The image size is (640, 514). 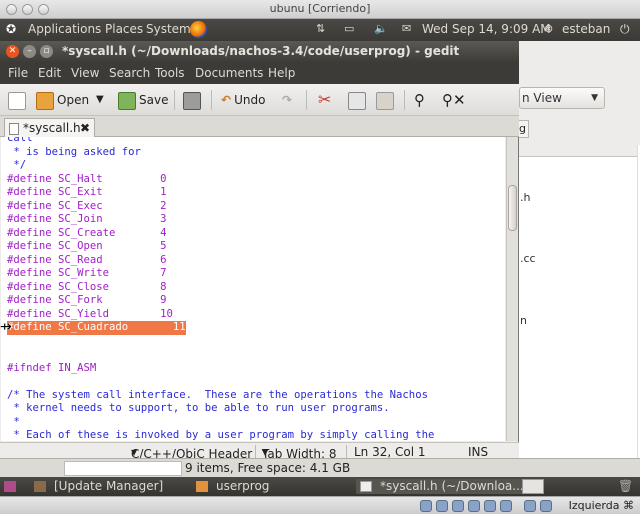 I want to click on maximize-icon: ▫, so click(x=46, y=51).